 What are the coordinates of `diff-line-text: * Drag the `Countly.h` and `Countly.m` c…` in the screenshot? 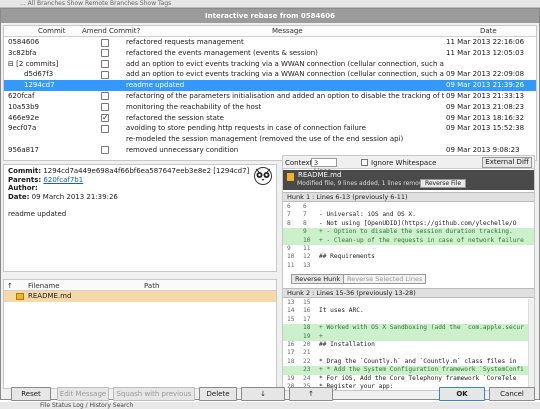 It's located at (418, 361).